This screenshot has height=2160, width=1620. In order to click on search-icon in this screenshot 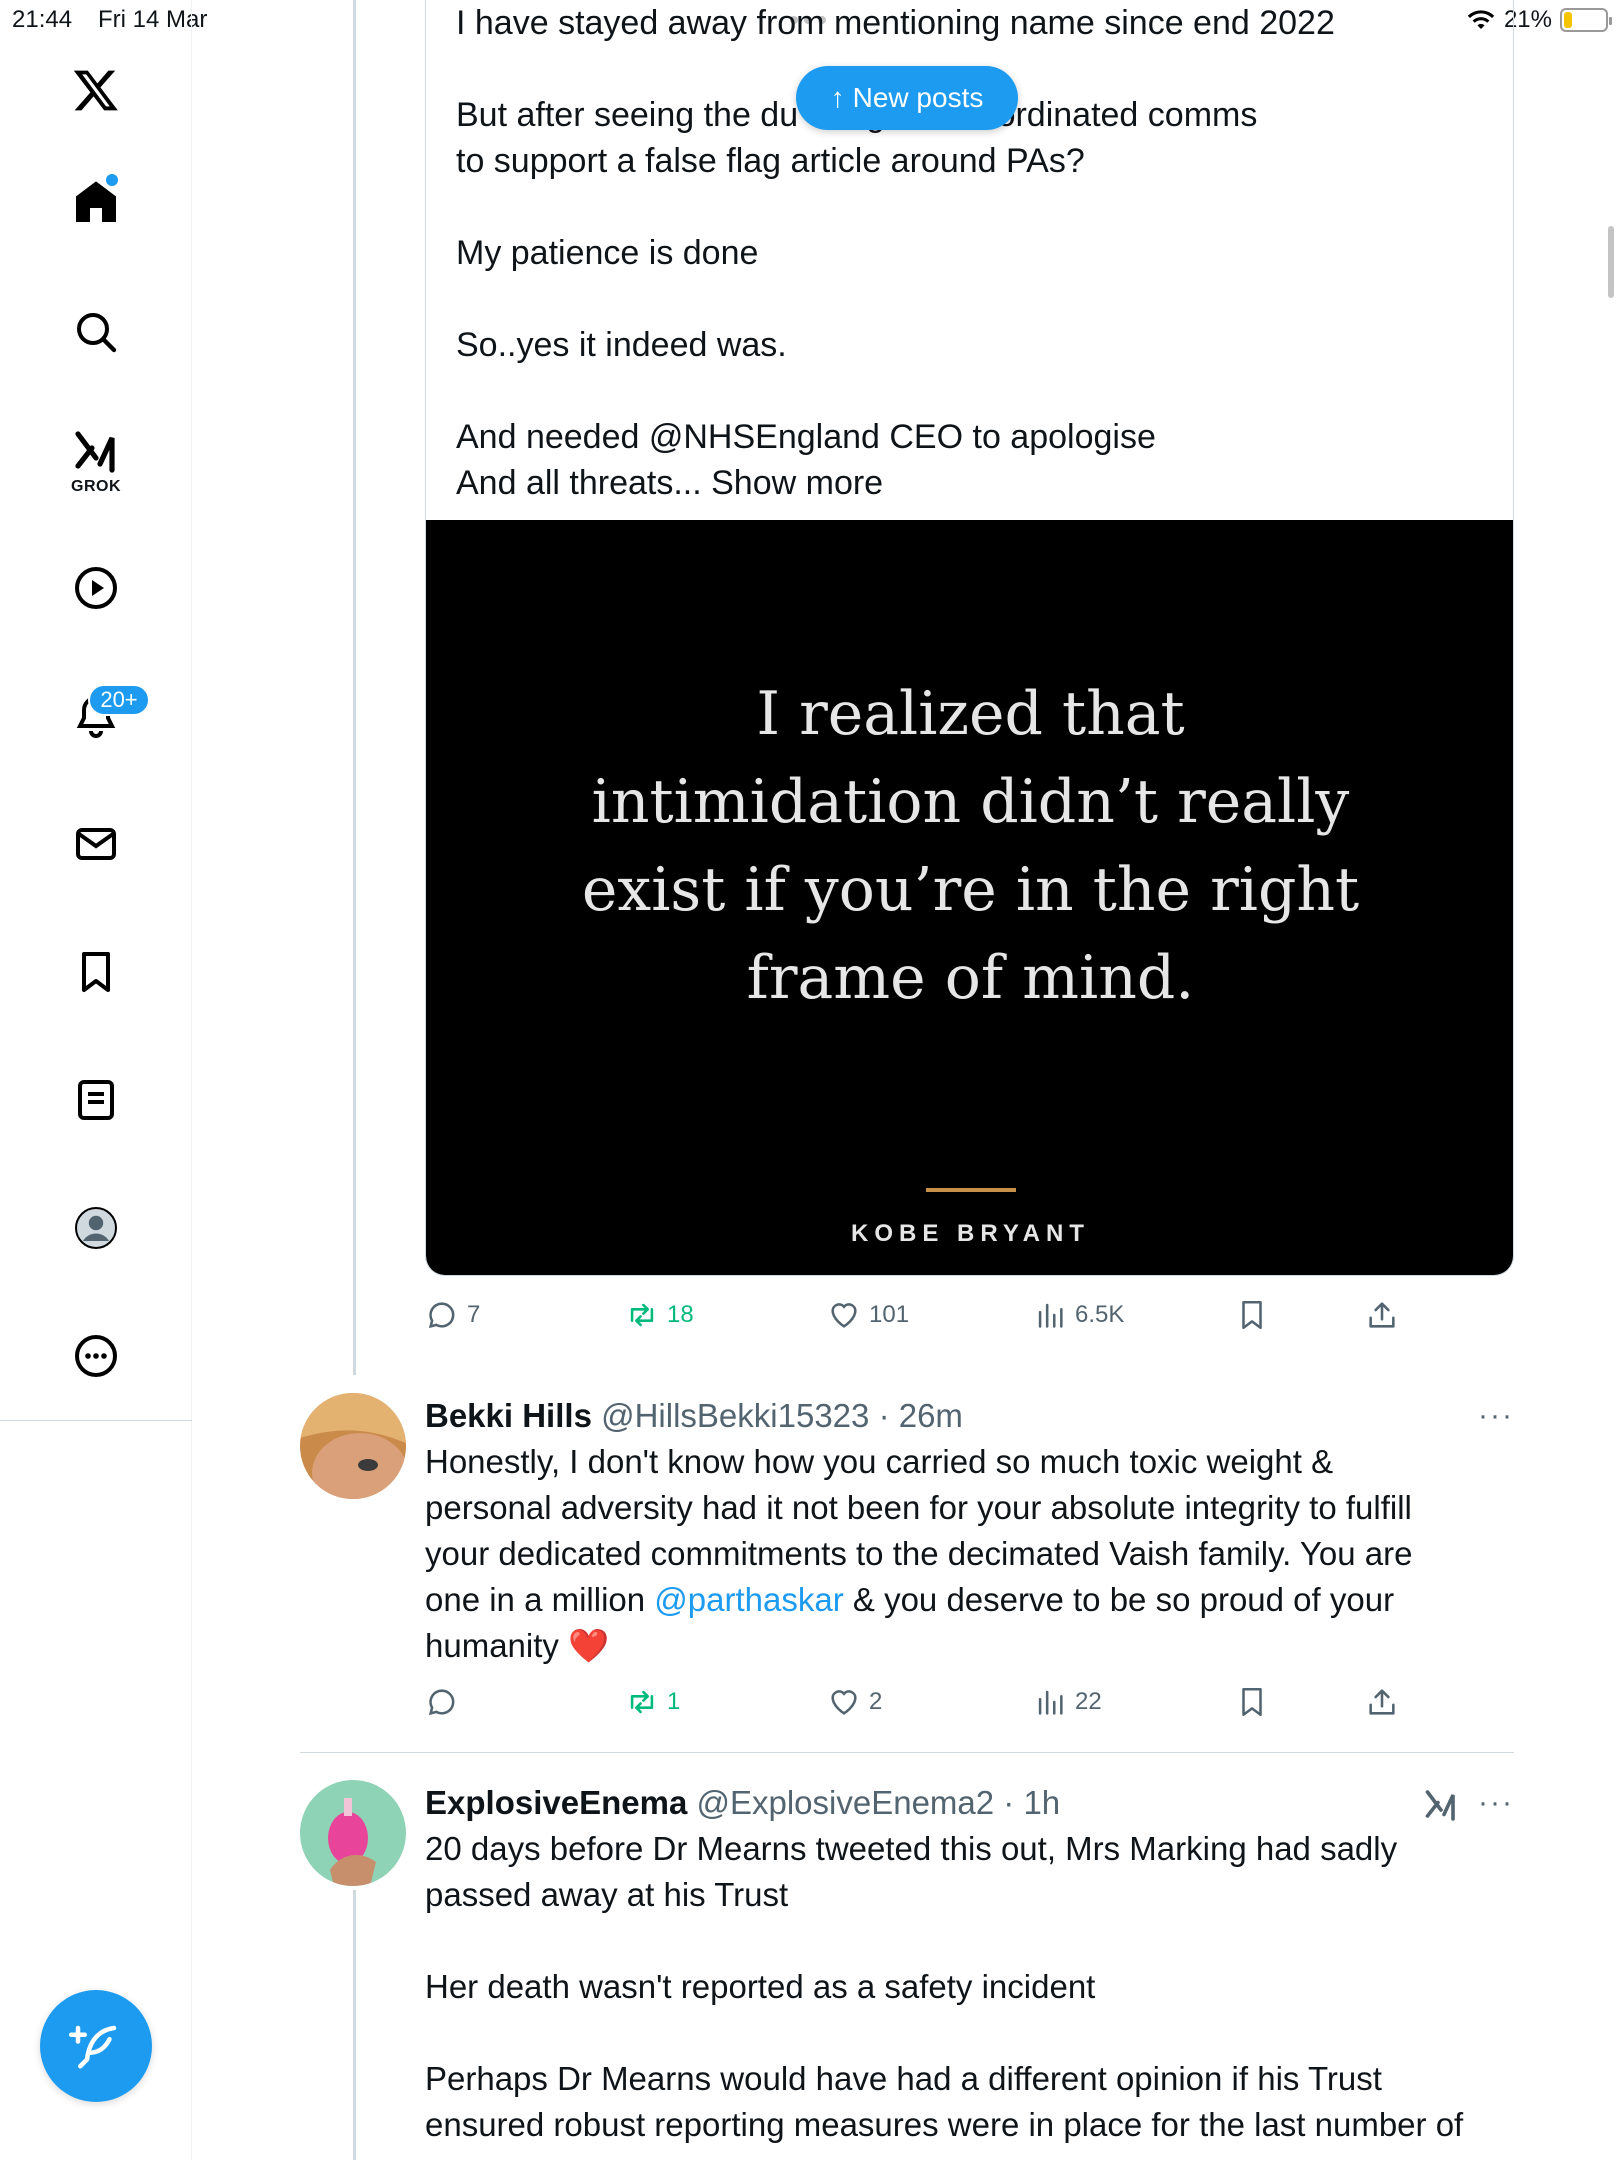, I will do `click(96, 332)`.